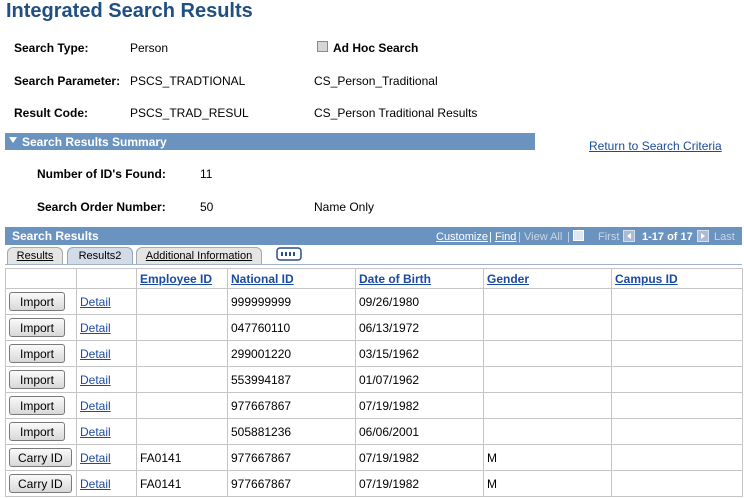 The image size is (744, 498). I want to click on gender-column-header: Gender, so click(547, 278).